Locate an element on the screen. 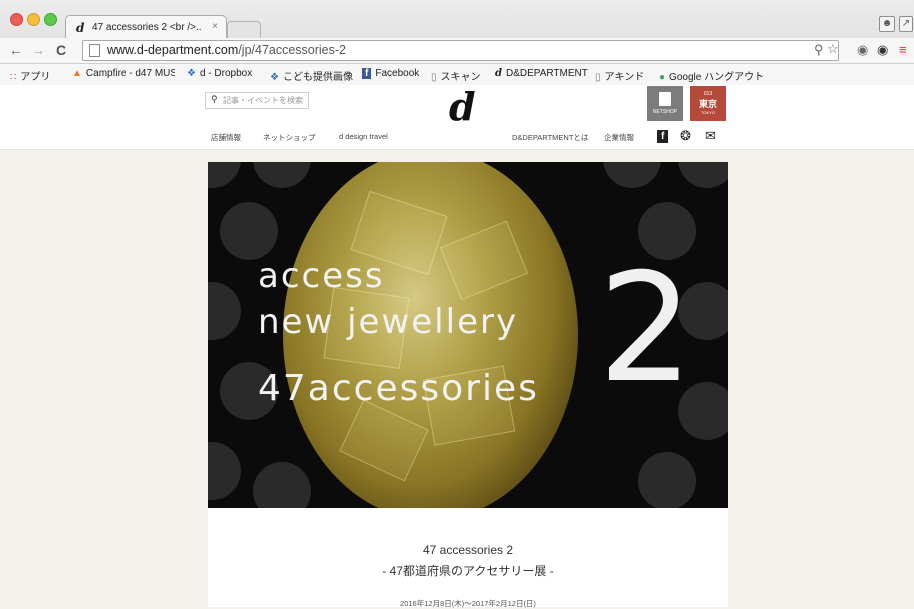 Image resolution: width=914 pixels, height=609 pixels. event-subtitle: - 47都道府県のアクセサリー展 - is located at coordinates (468, 571).